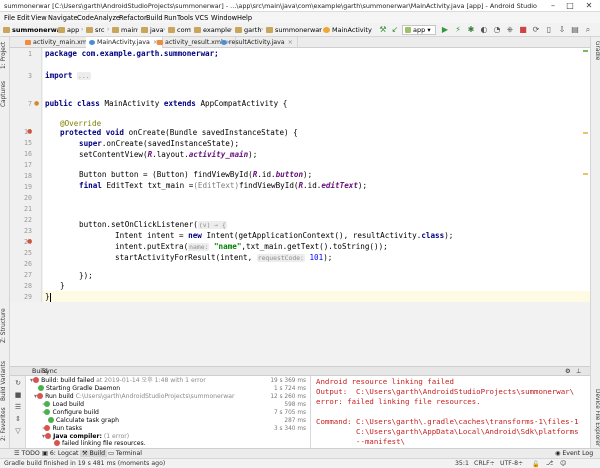 Image resolution: width=600 pixels, height=468 pixels. What do you see at coordinates (549, 463) in the screenshot?
I see `git-icon: ⎇` at bounding box center [549, 463].